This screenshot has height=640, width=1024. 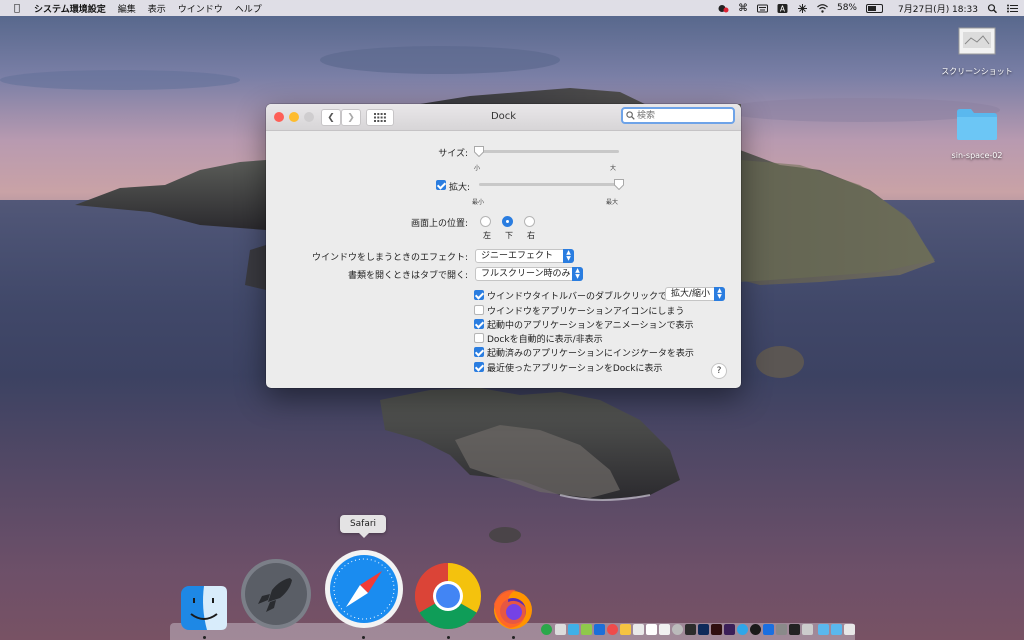 What do you see at coordinates (526, 274) in the screenshot?
I see `prefer-tabs-value: フルスクリーン時のみ` at bounding box center [526, 274].